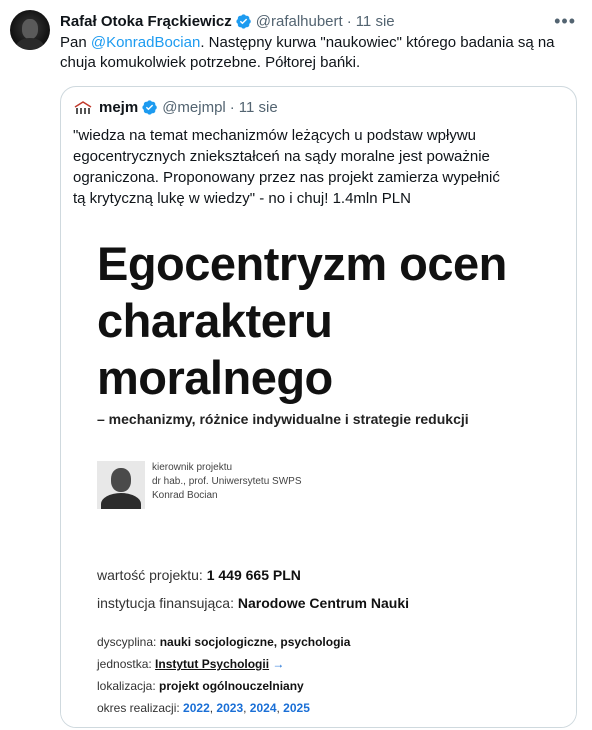  What do you see at coordinates (83, 107) in the screenshot?
I see `mejm-logo-icon` at bounding box center [83, 107].